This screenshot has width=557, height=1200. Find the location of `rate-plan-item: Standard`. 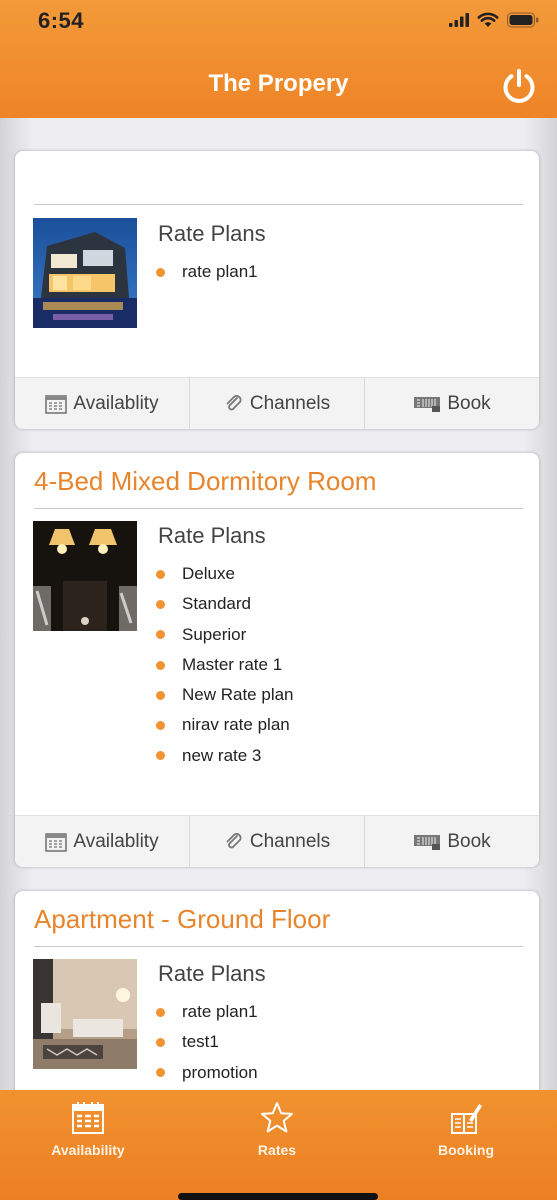

rate-plan-item: Standard is located at coordinates (224, 604).